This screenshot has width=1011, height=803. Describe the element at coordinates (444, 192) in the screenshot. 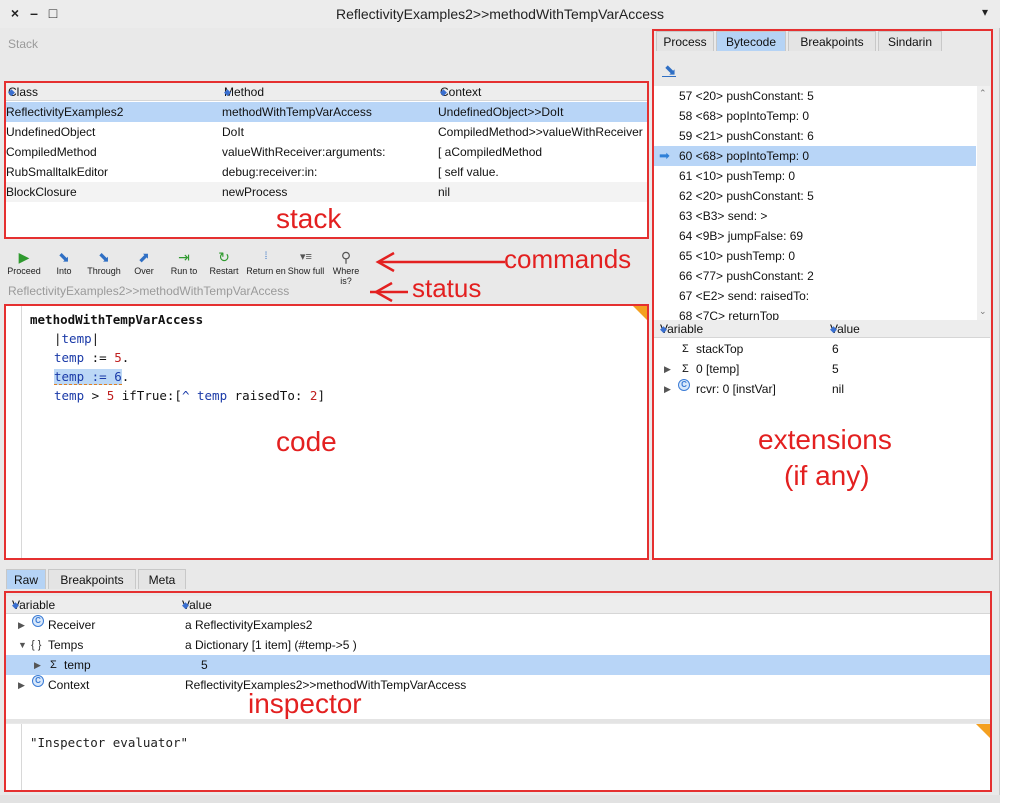

I see `stack-context-cell: nil` at that location.